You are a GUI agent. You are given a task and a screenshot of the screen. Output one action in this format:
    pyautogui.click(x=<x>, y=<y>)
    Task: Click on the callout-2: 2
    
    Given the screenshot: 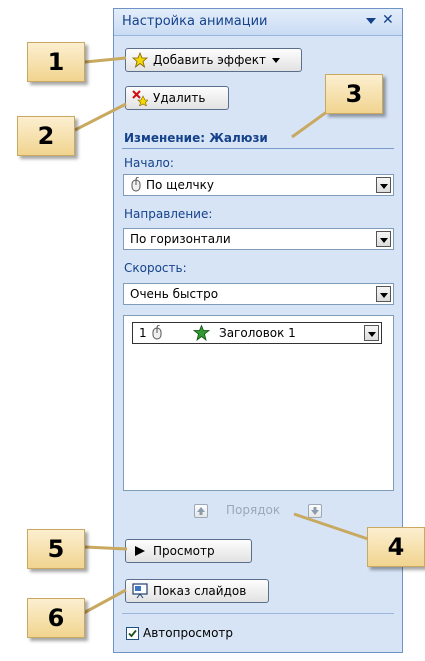 What is the action you would take?
    pyautogui.click(x=46, y=136)
    